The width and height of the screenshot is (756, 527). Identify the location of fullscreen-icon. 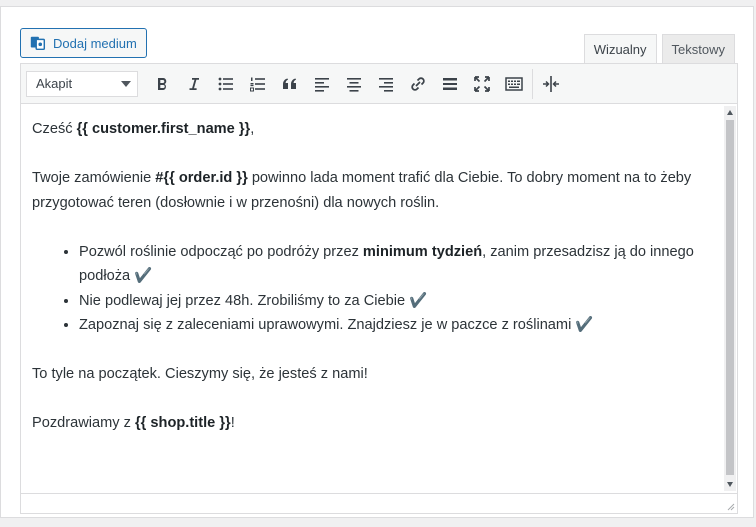
(482, 83).